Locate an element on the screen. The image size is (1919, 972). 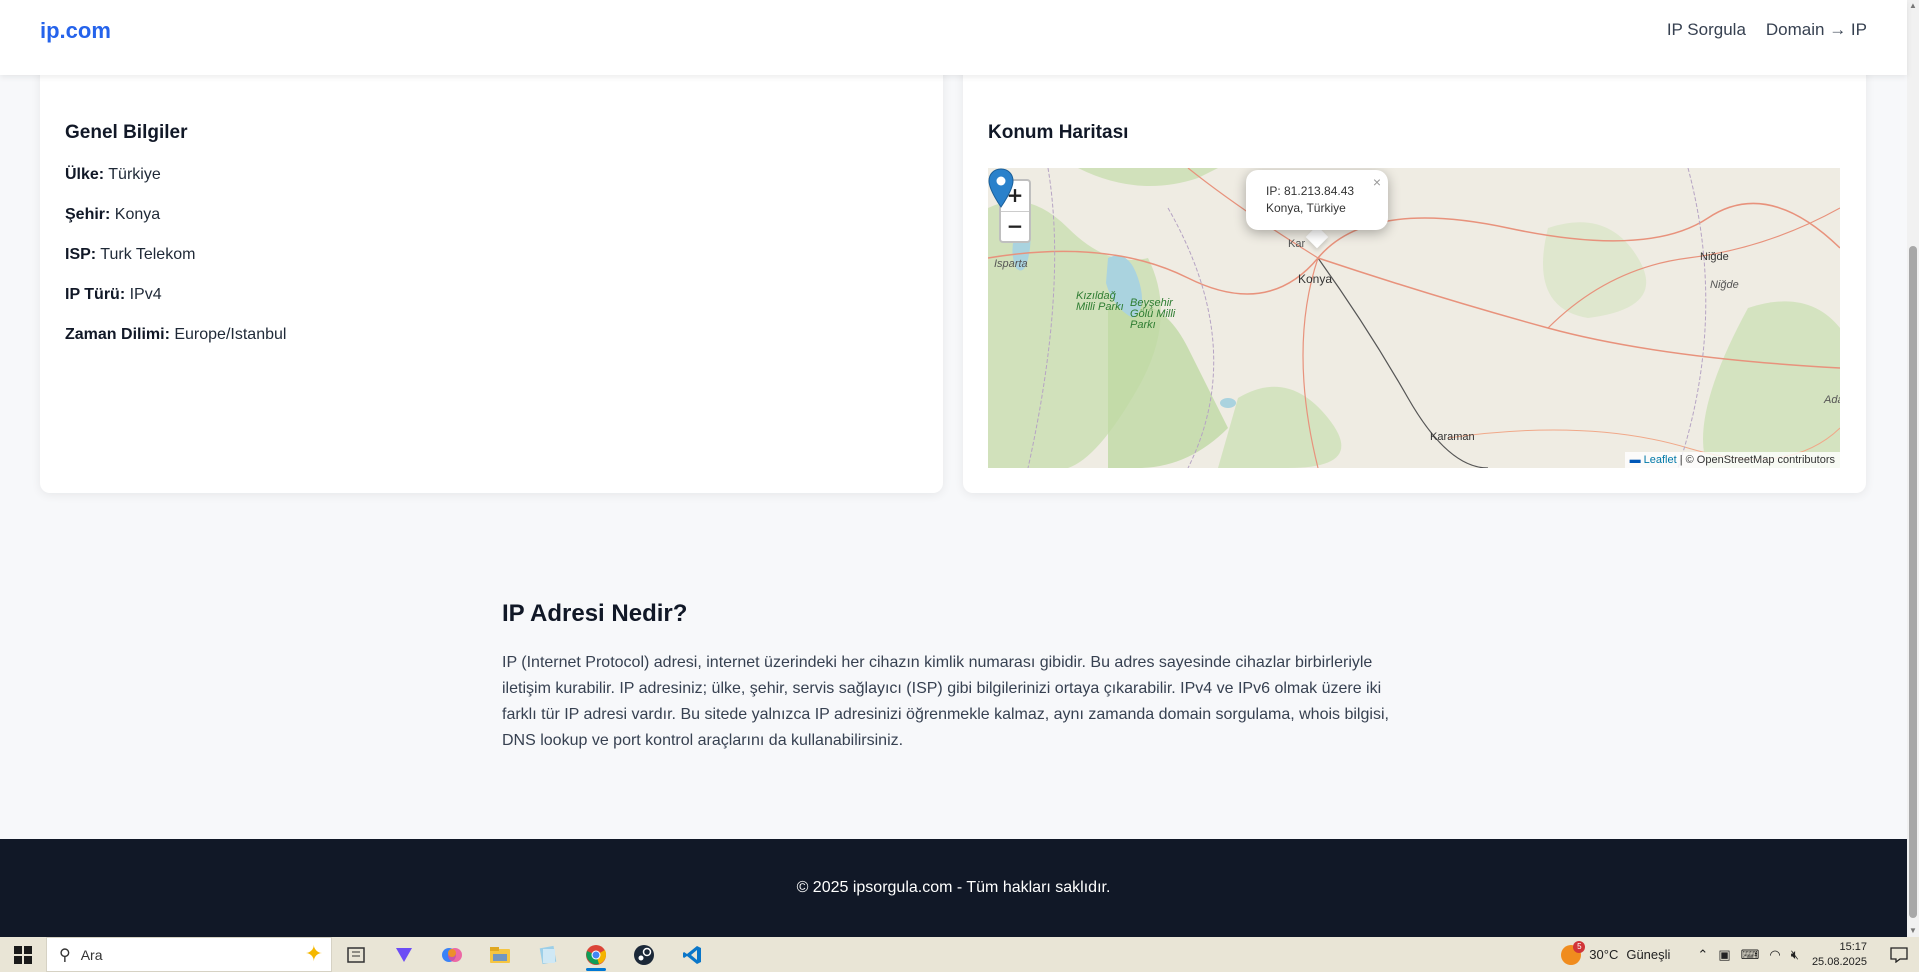
chrome-icon is located at coordinates (596, 954).